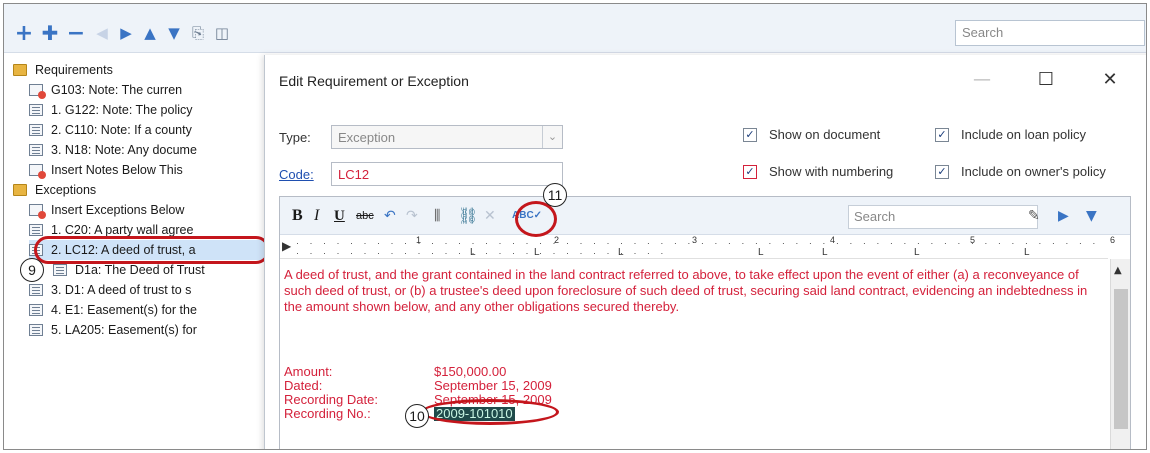 The height and width of the screenshot is (453, 1150). Describe the element at coordinates (295, 137) in the screenshot. I see `type-label: Type:` at that location.